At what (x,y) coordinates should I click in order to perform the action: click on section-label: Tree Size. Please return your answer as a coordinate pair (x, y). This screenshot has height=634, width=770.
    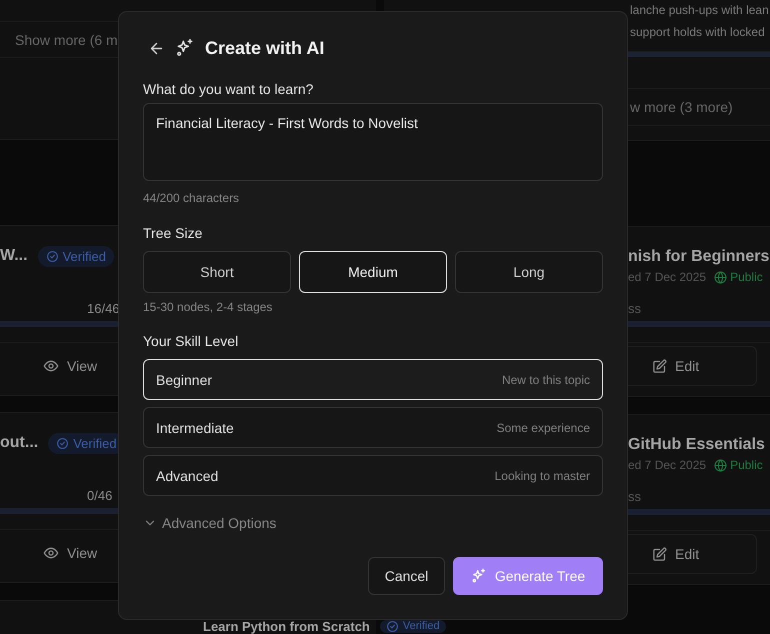
    Looking at the image, I should click on (173, 233).